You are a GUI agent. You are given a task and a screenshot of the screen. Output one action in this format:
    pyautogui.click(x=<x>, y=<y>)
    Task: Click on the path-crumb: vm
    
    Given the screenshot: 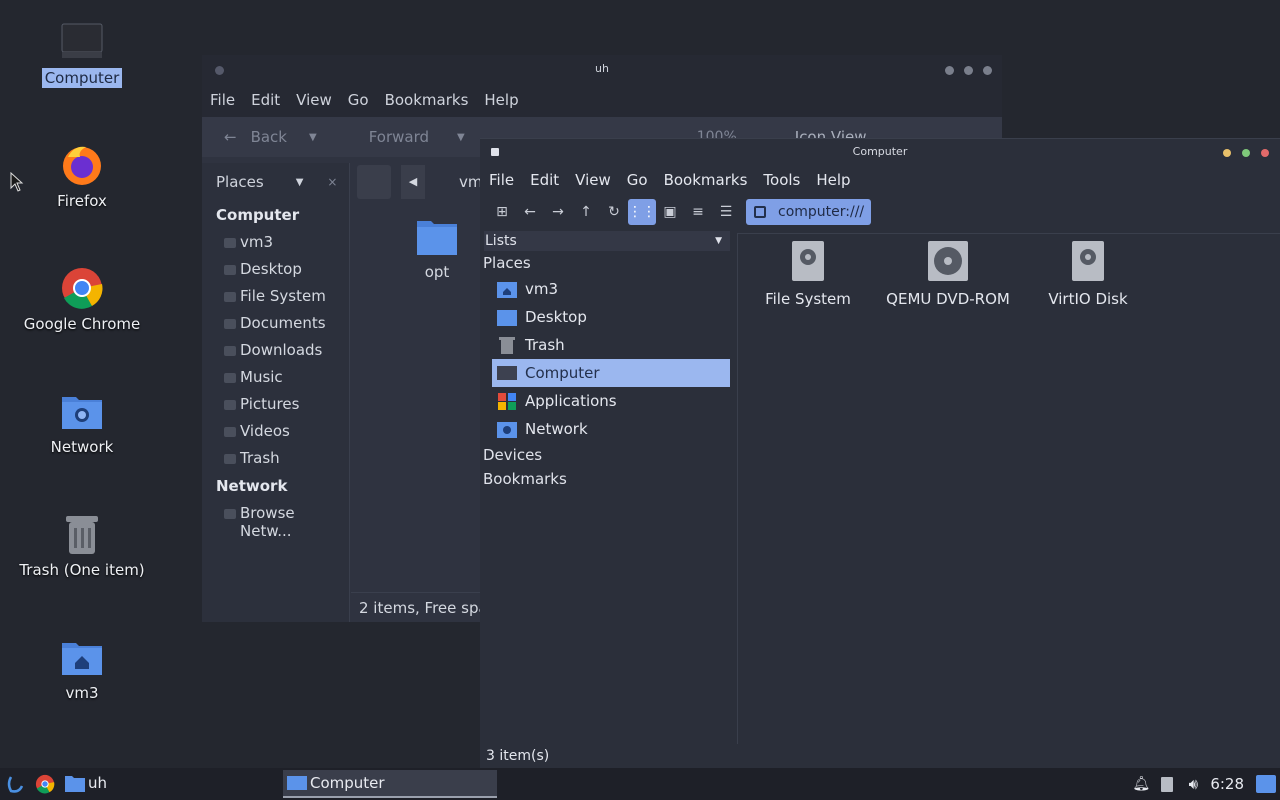 What is the action you would take?
    pyautogui.click(x=471, y=182)
    